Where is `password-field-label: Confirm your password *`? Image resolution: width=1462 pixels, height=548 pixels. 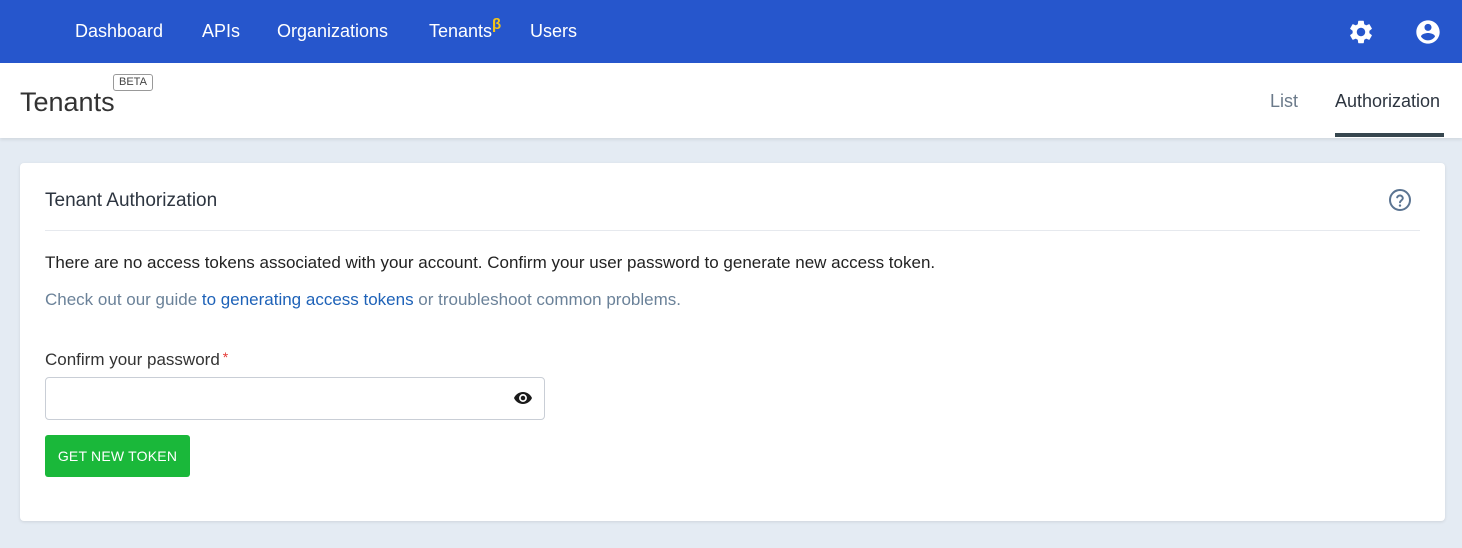
password-field-label: Confirm your password * is located at coordinates (137, 359).